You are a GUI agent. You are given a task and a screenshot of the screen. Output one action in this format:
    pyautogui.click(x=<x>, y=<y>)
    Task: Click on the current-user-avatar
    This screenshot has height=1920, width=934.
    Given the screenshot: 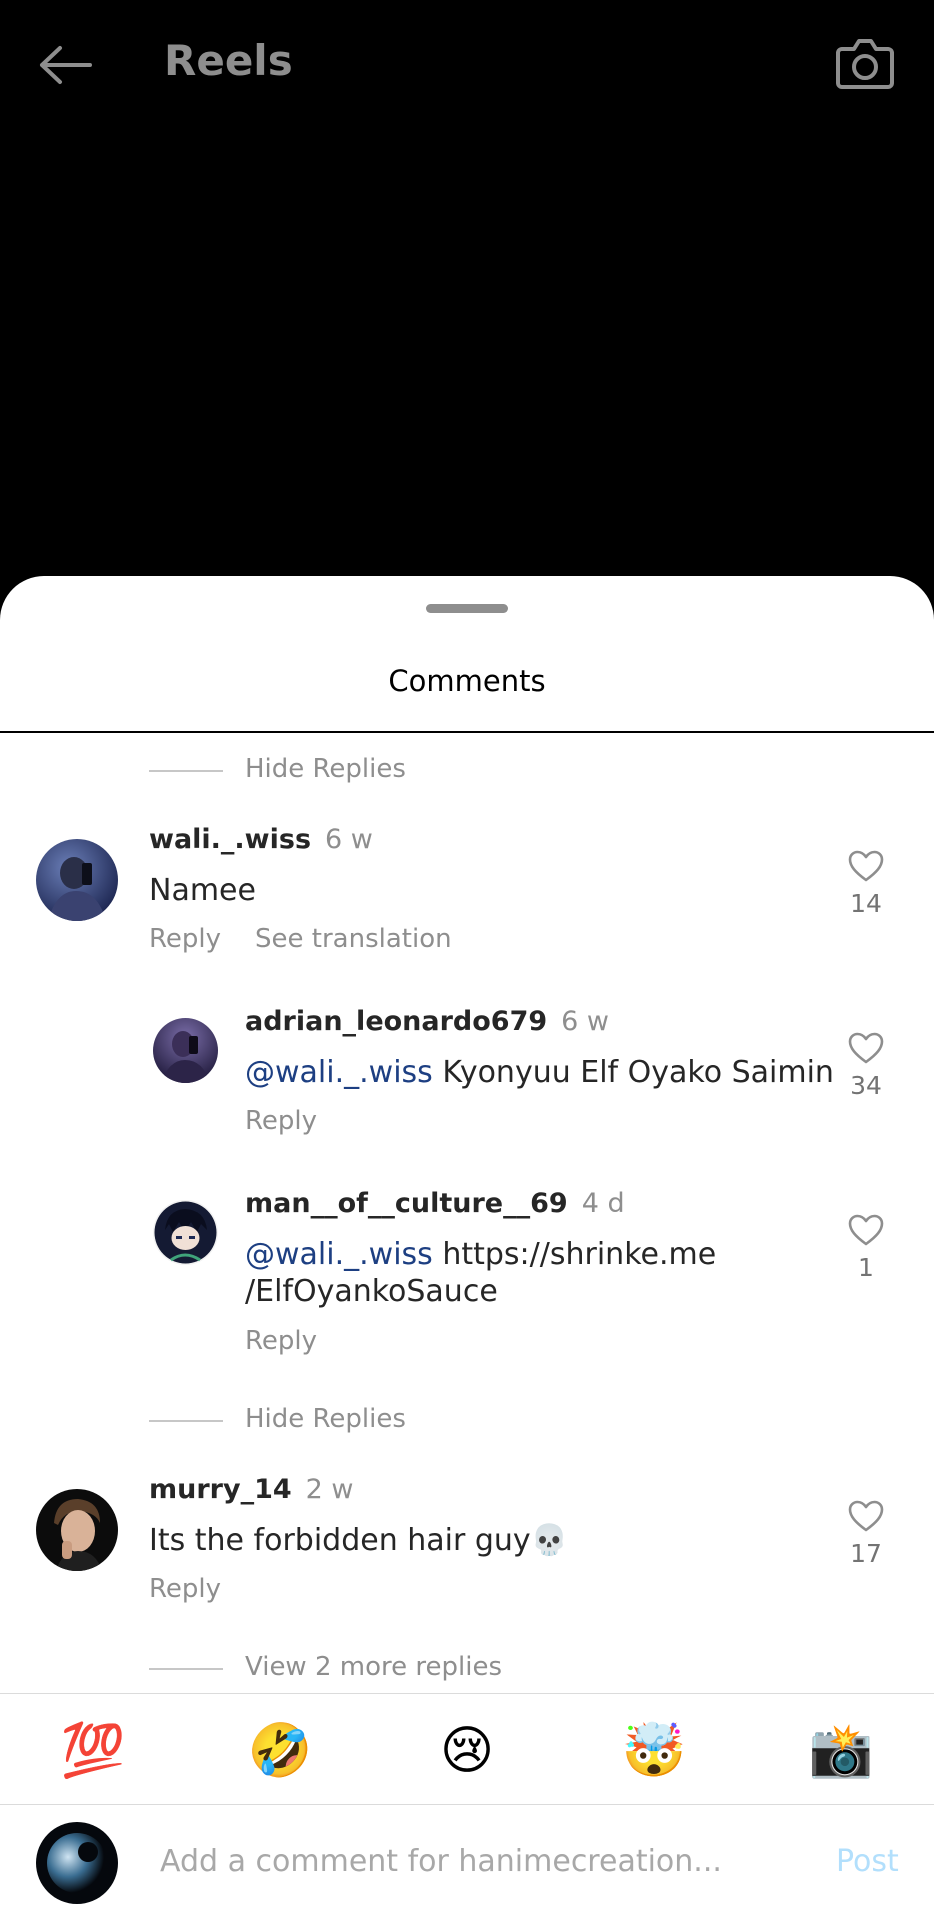 What is the action you would take?
    pyautogui.click(x=77, y=1863)
    